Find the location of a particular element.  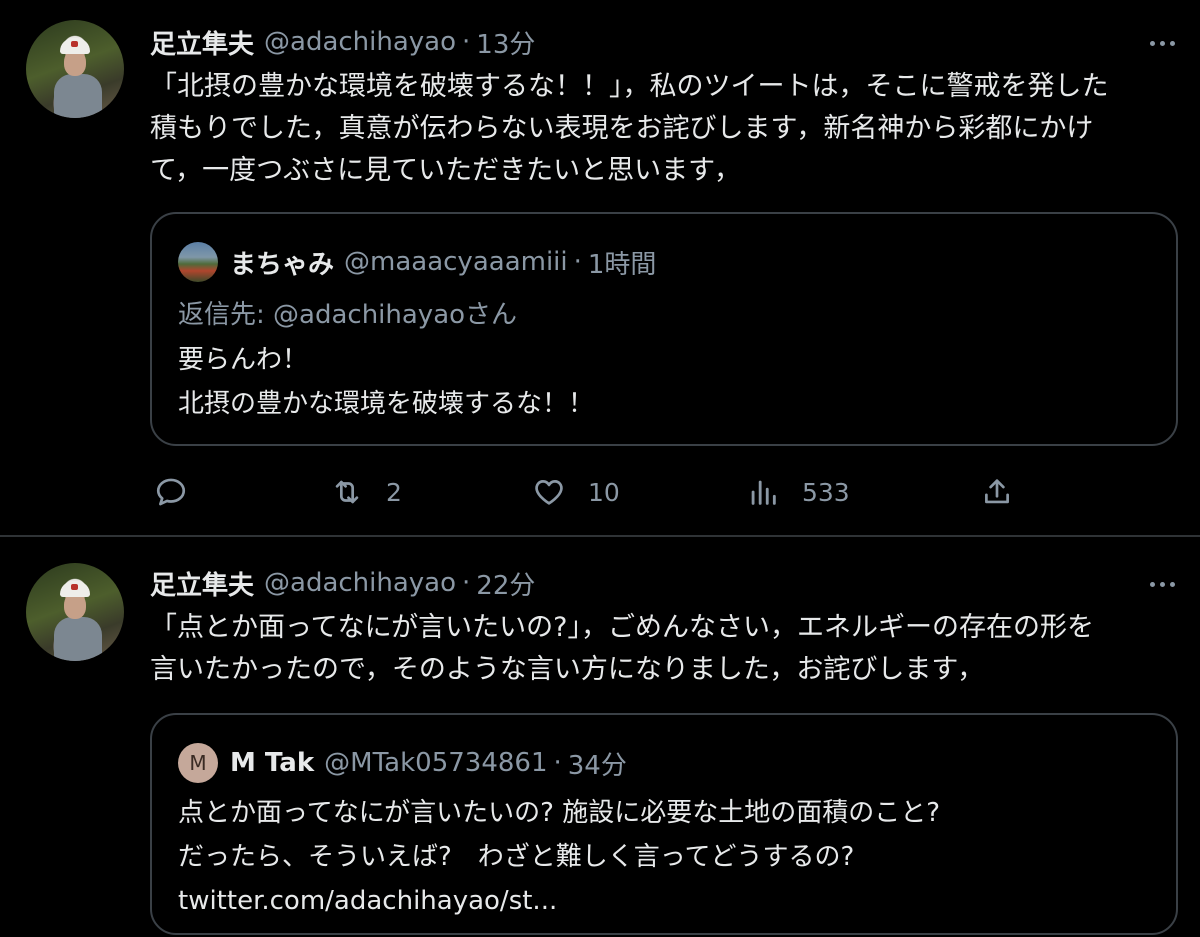

quoted-tweet-time: 34分 is located at coordinates (597, 765).